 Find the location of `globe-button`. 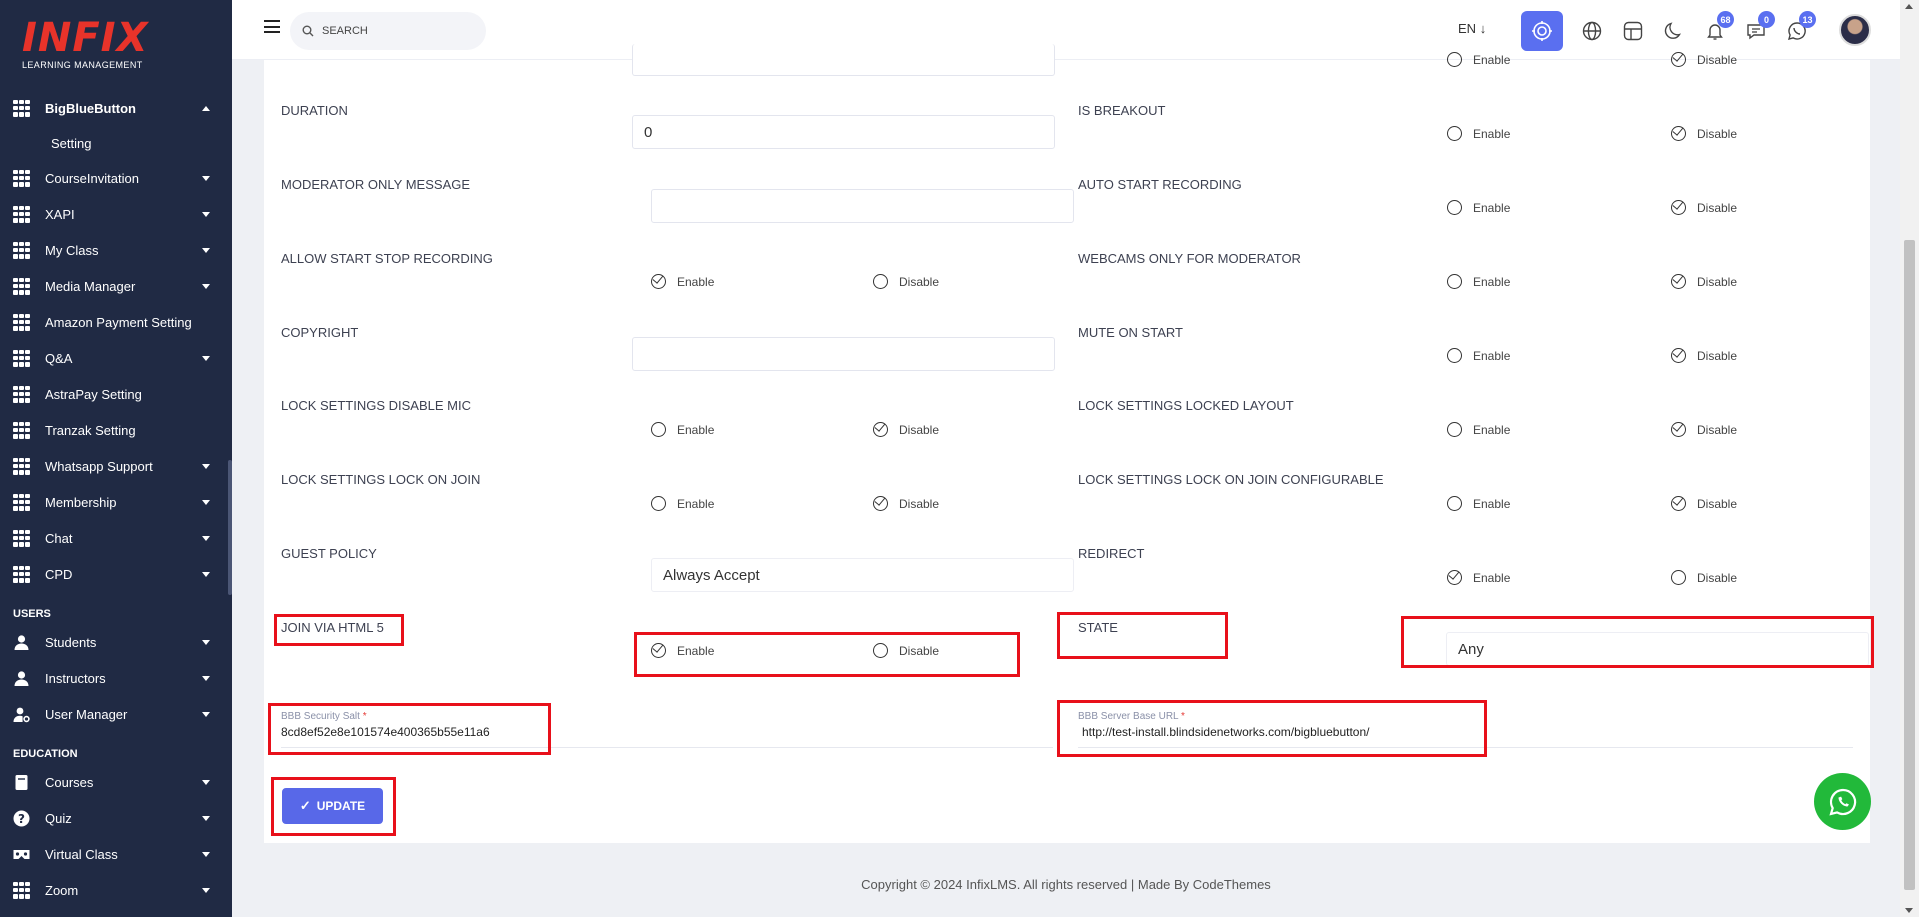

globe-button is located at coordinates (1592, 31).